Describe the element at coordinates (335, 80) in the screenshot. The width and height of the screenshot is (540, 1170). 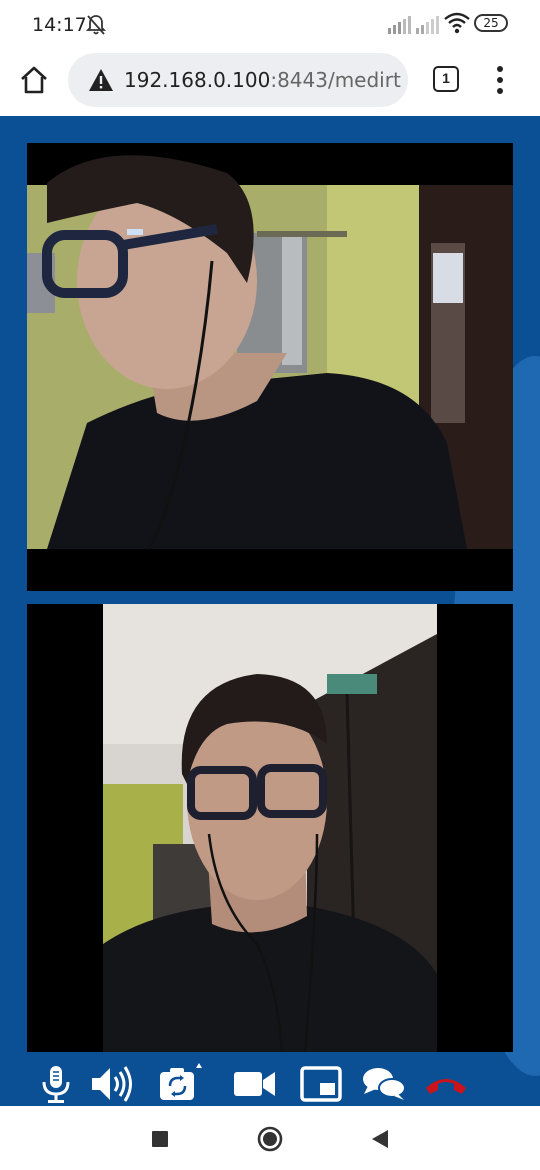
I see `url-port-path: :8443/medirt` at that location.